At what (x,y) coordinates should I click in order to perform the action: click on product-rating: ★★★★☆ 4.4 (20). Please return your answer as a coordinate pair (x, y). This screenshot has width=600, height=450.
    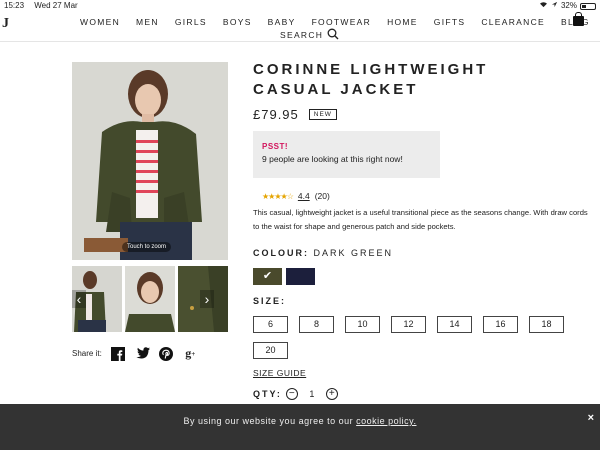
    Looking at the image, I should click on (296, 196).